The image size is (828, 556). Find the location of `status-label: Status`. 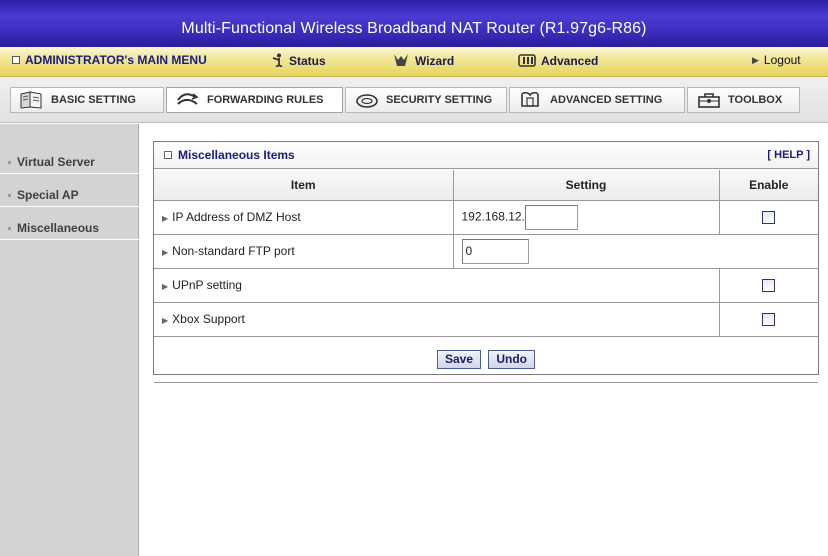

status-label: Status is located at coordinates (307, 60).